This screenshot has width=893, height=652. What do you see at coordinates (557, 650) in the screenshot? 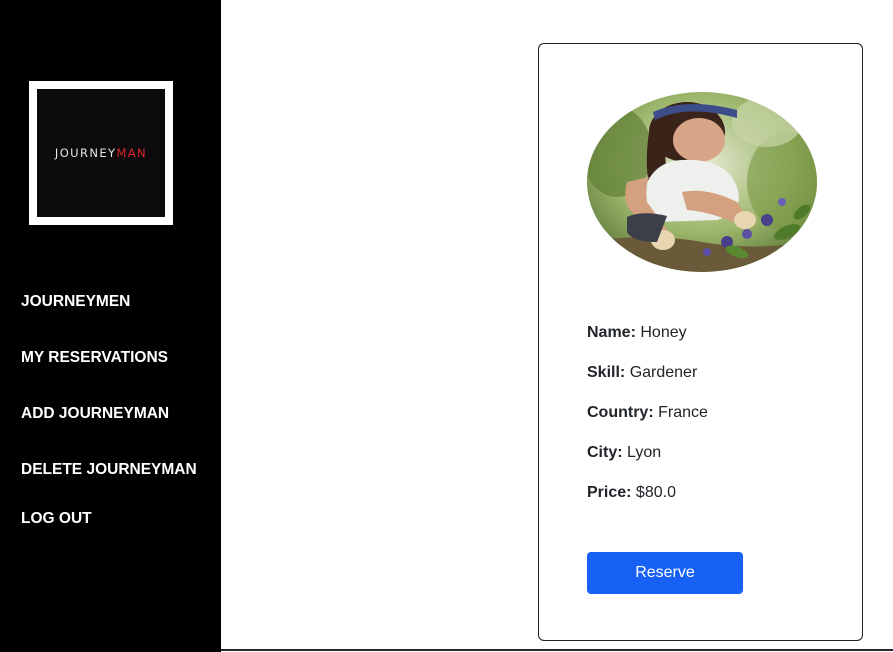
I see `bottom-divider` at bounding box center [557, 650].